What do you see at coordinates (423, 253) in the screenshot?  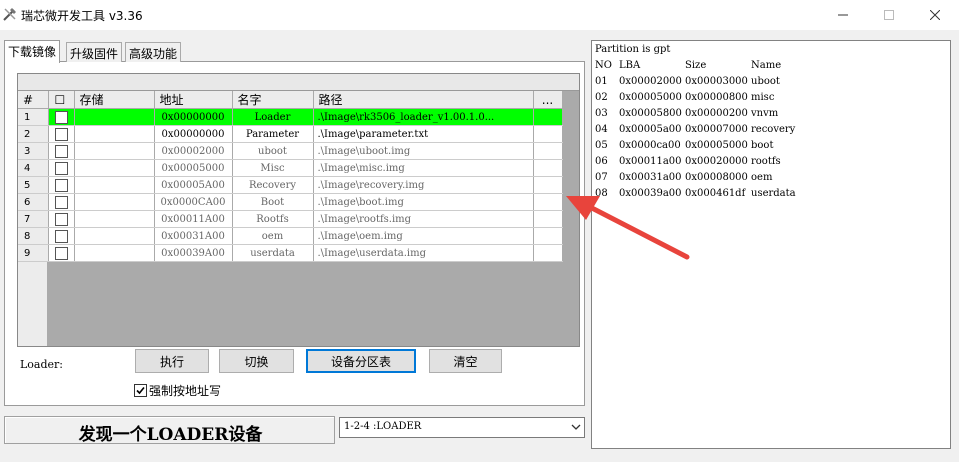 I see `row-path: .\Image\userdata.img` at bounding box center [423, 253].